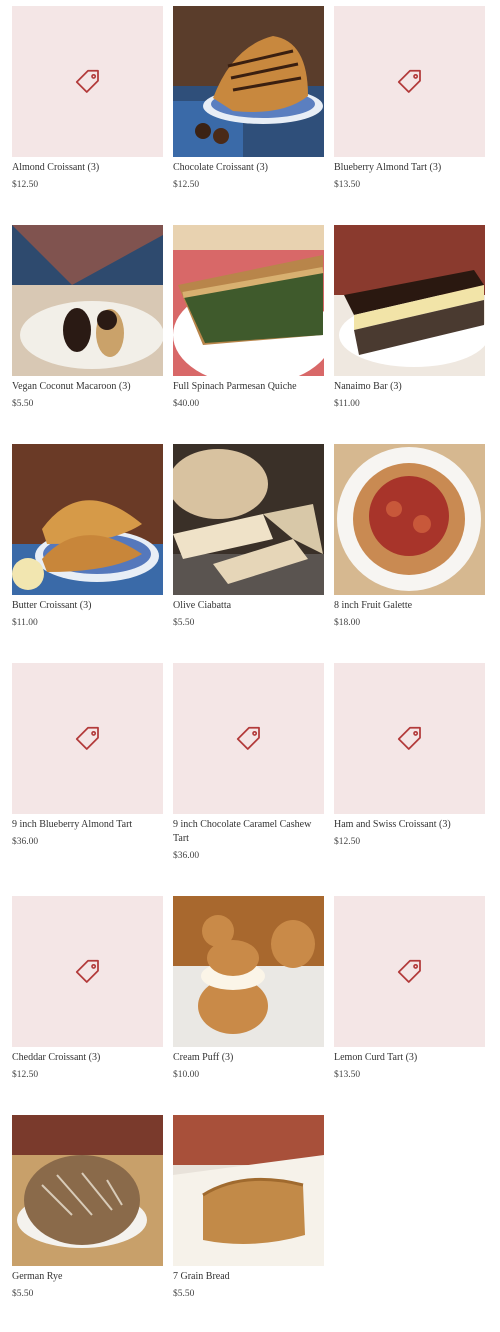 The height and width of the screenshot is (1332, 500). Describe the element at coordinates (248, 519) in the screenshot. I see `ciabatta-photo` at that location.